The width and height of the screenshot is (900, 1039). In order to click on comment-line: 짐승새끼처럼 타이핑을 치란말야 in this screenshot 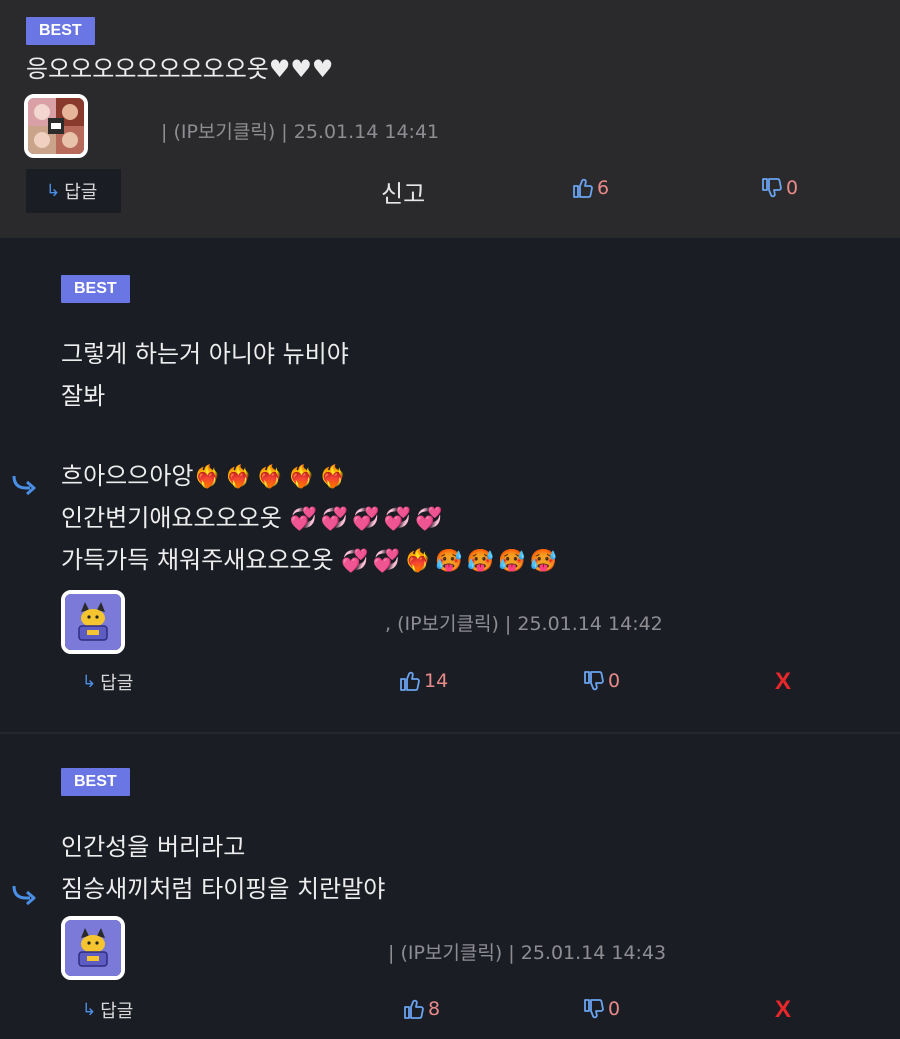, I will do `click(223, 889)`.